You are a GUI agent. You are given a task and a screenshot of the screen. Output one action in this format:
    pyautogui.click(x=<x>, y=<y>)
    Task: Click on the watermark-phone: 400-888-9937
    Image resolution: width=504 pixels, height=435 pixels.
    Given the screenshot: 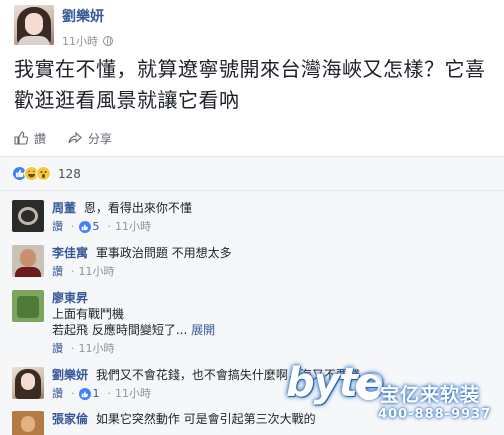 What is the action you would take?
    pyautogui.click(x=435, y=414)
    